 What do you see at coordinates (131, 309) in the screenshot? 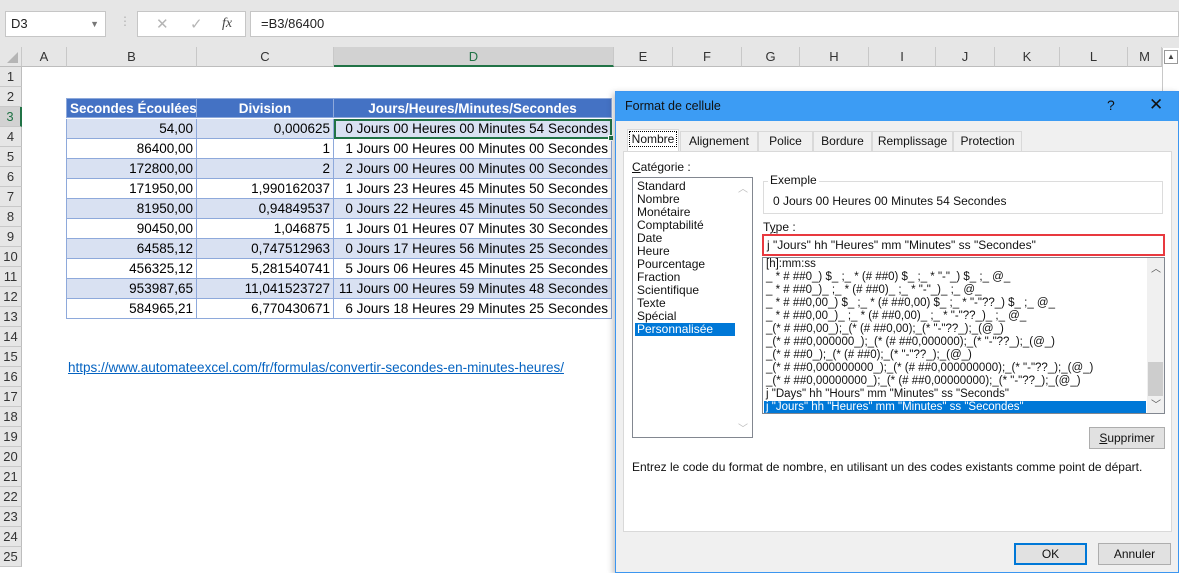
I see `seconds-cell: 584965,21` at bounding box center [131, 309].